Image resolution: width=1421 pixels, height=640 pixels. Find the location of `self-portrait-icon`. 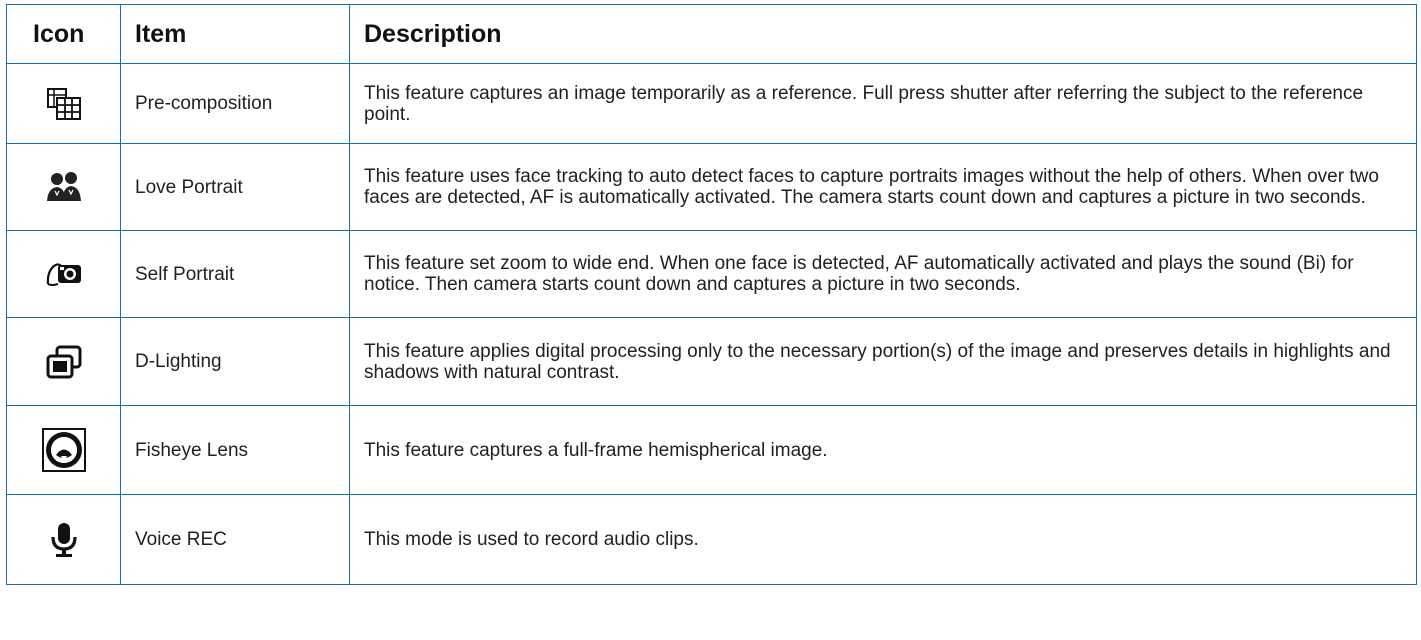

self-portrait-icon is located at coordinates (64, 274).